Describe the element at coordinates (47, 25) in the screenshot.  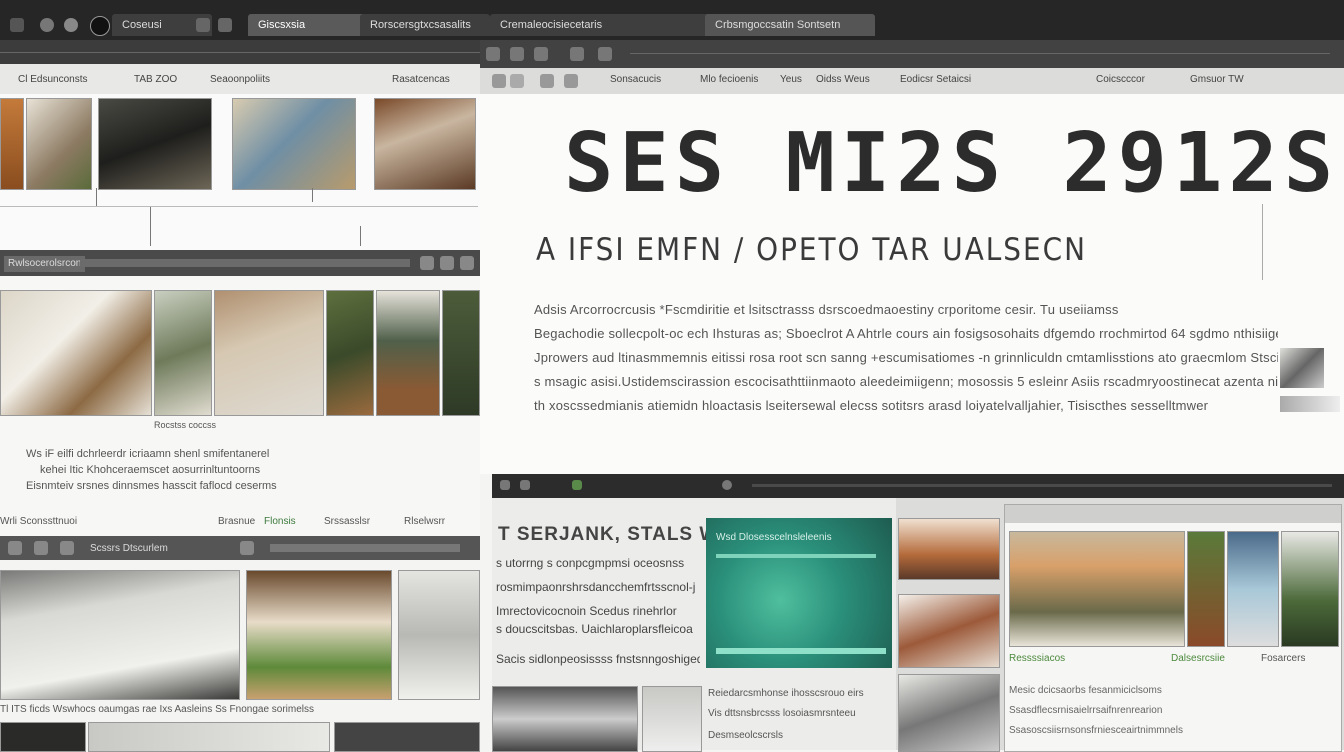
I see `home-icon` at that location.